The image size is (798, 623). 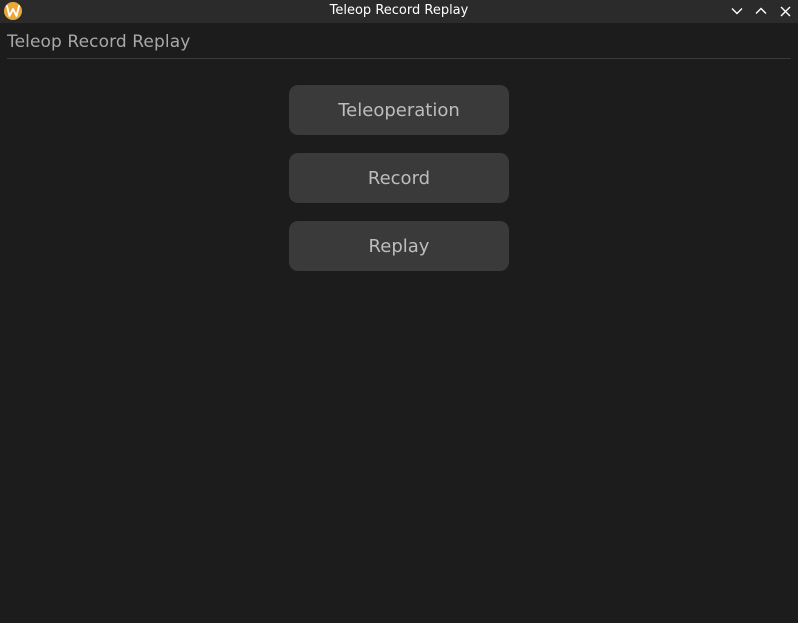 I want to click on replay-button: Replay, so click(x=399, y=246).